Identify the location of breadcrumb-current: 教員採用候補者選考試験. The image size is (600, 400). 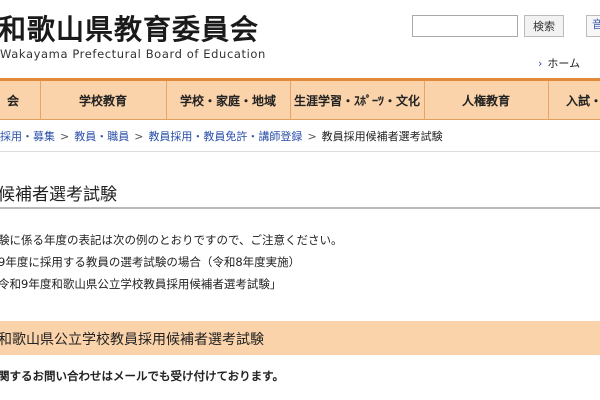
(382, 136).